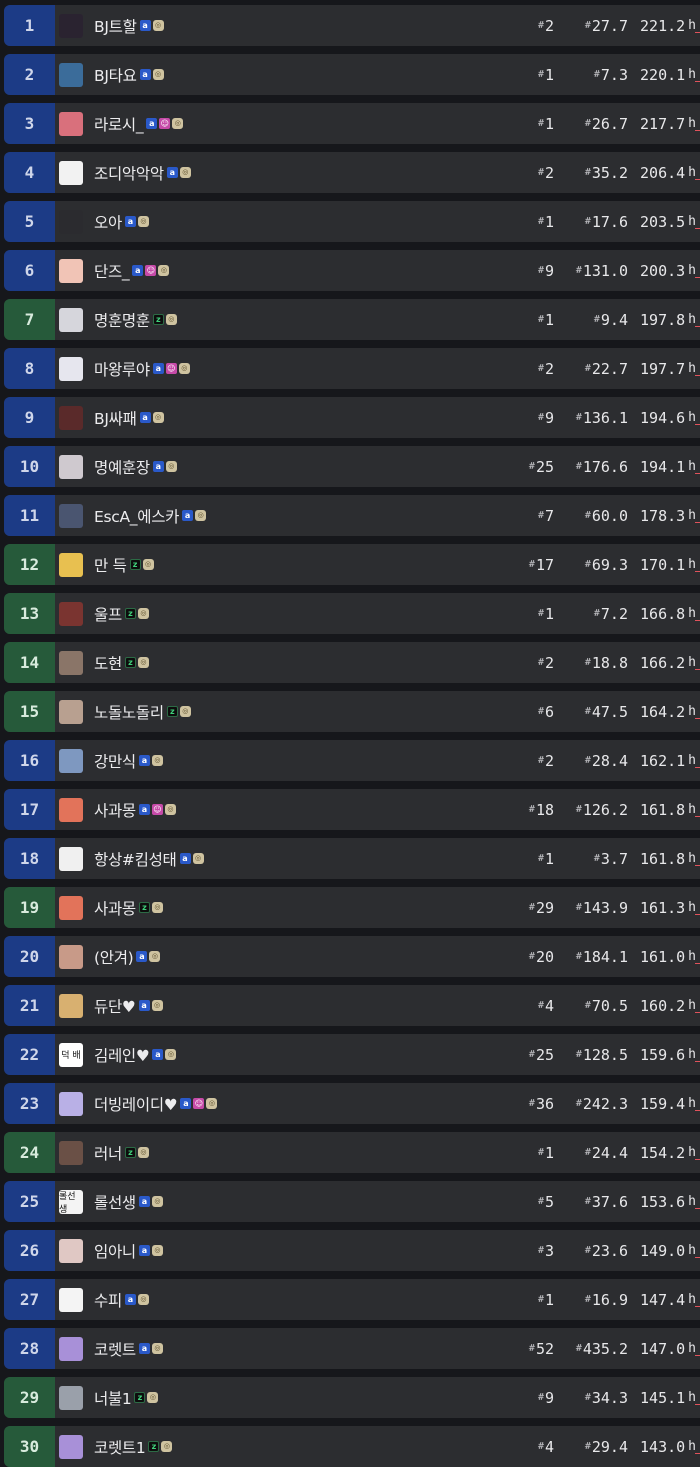  I want to click on ranking-row: 13 울프 z ◎ #1 #7.2 166.8 h, so click(352, 613).